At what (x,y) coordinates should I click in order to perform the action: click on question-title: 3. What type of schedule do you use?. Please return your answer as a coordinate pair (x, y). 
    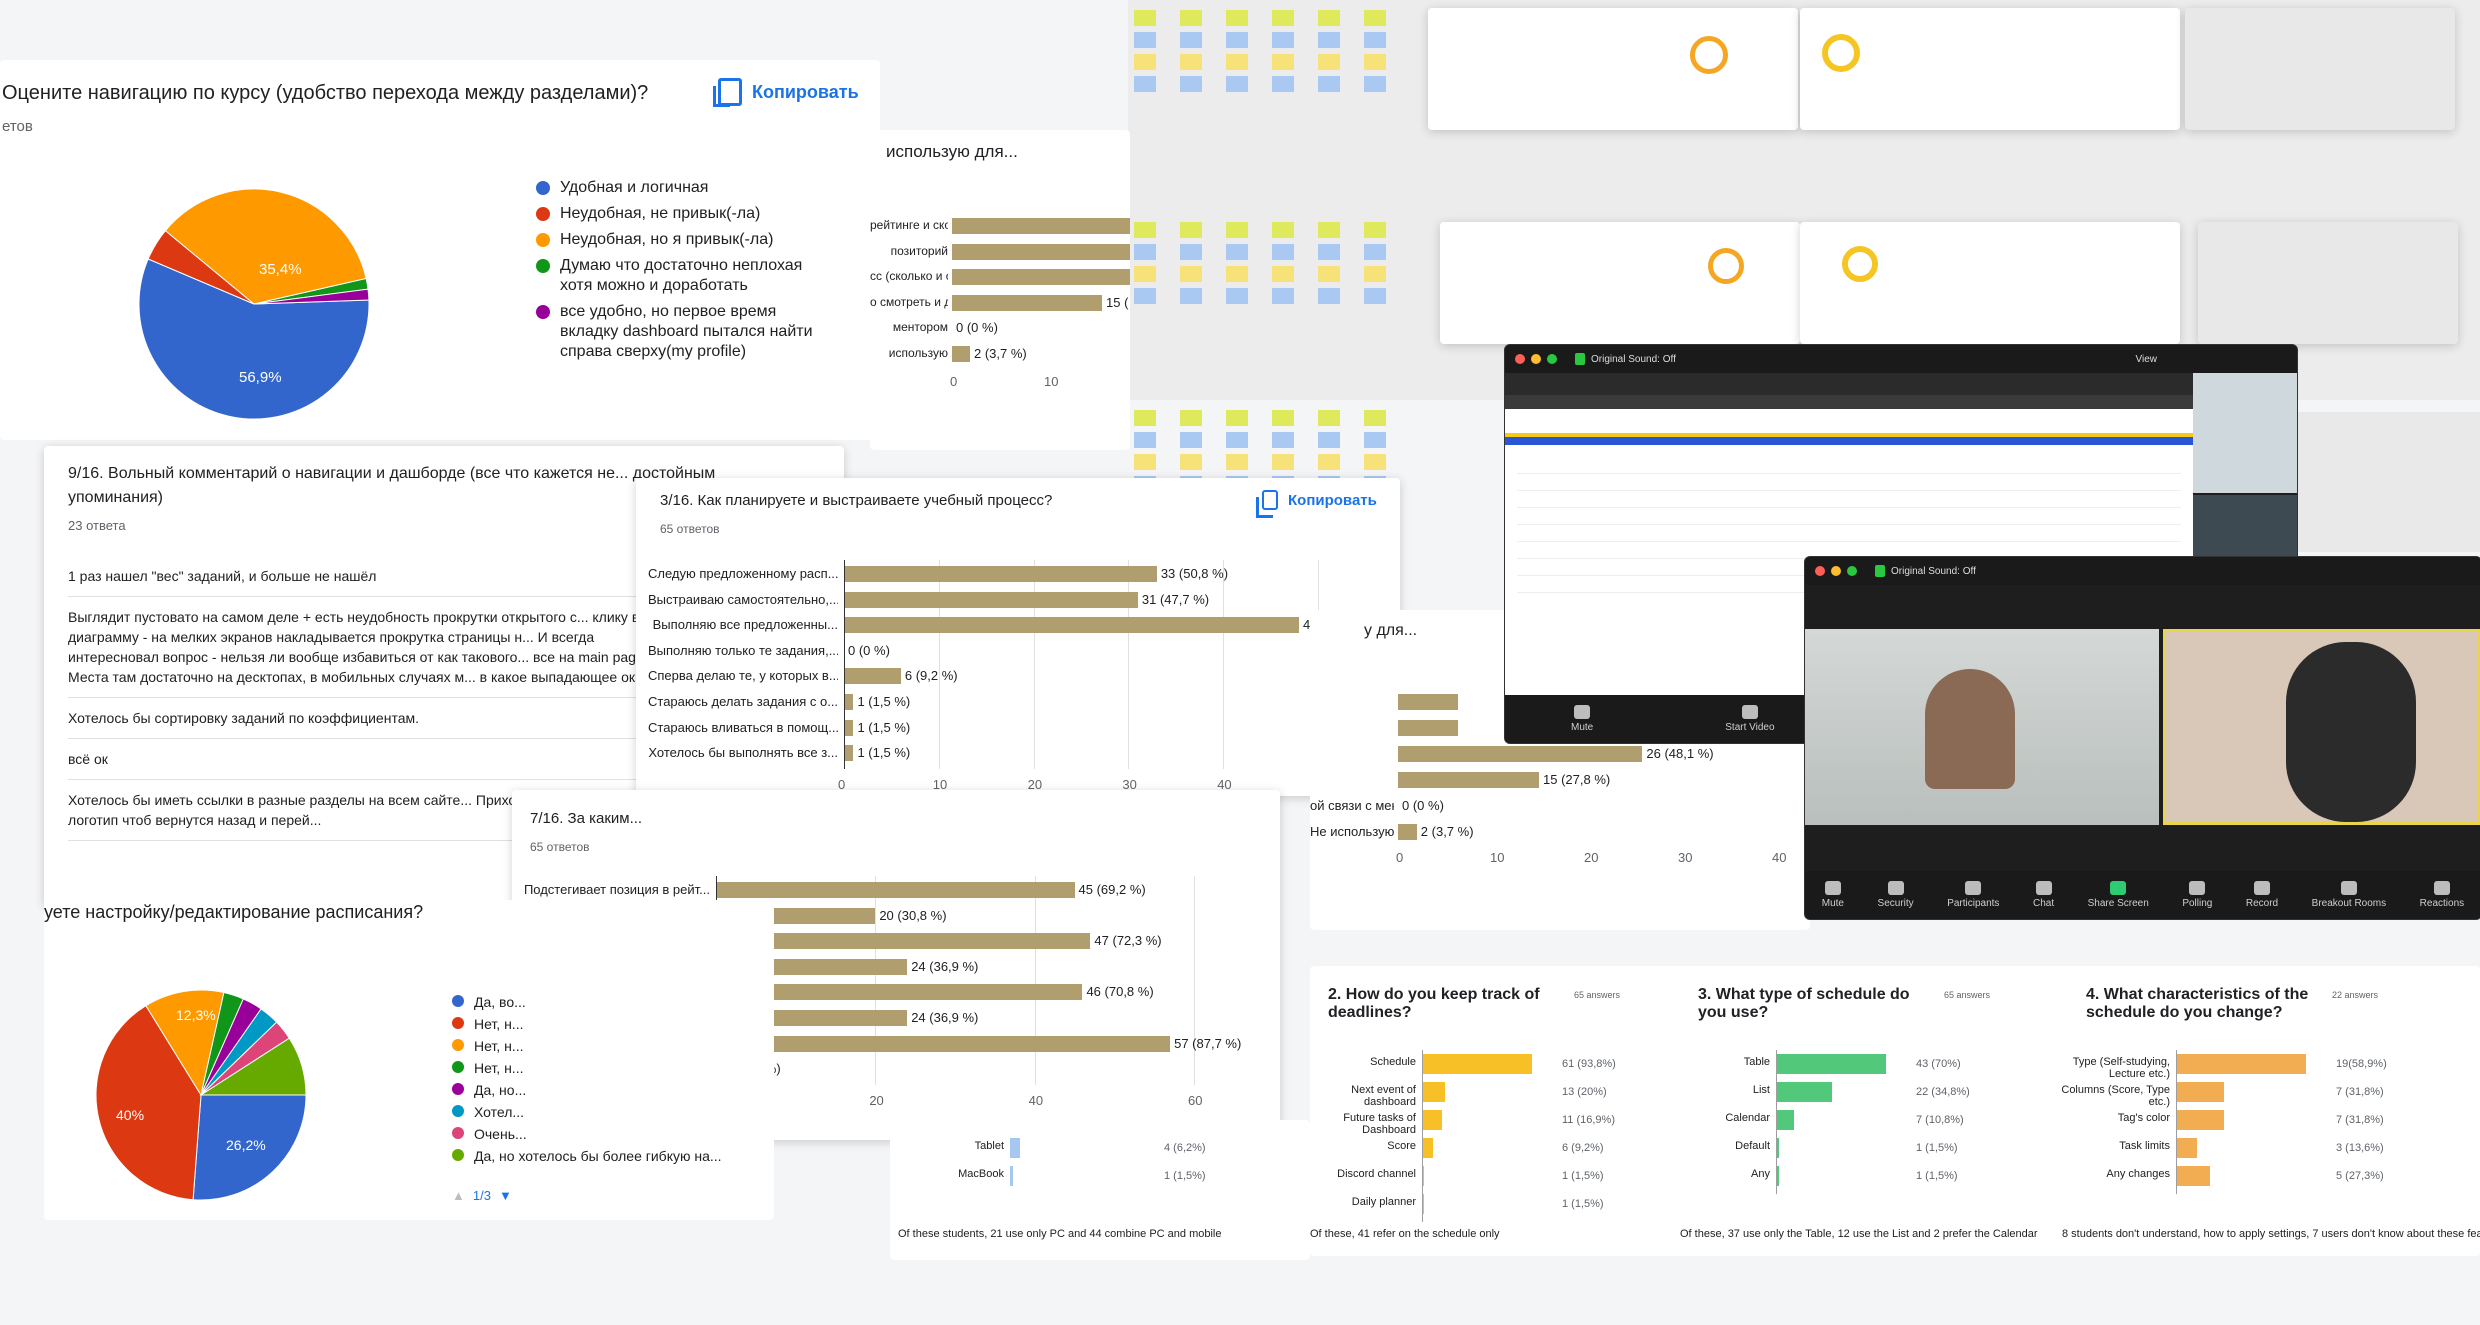
    Looking at the image, I should click on (1804, 1003).